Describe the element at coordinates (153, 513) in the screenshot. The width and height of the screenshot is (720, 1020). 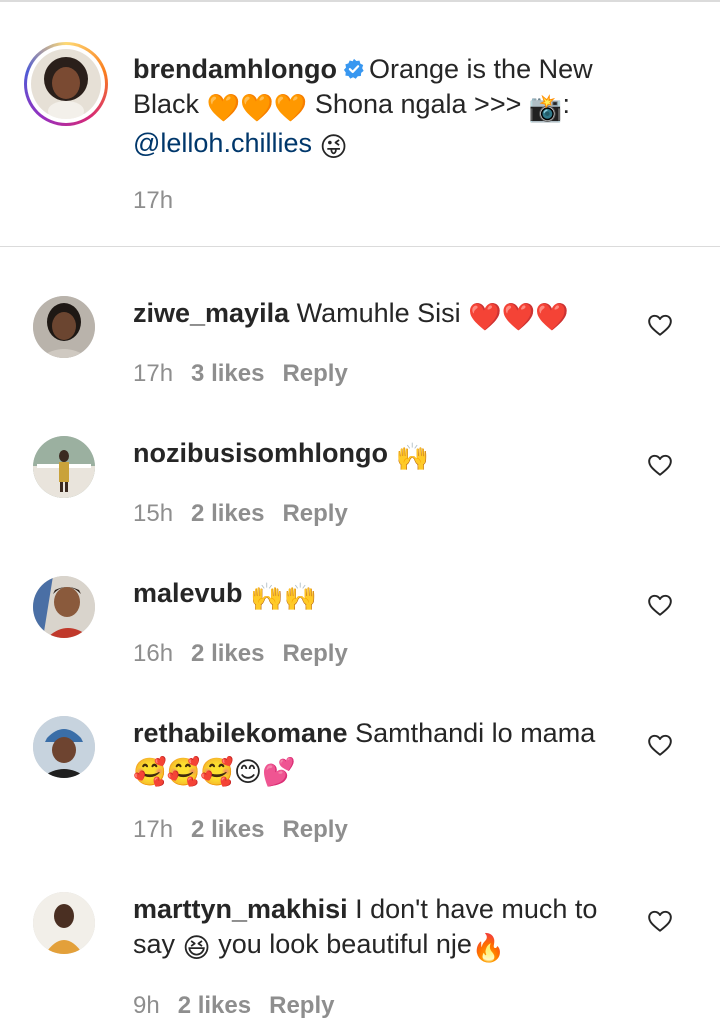
I see `comment-timestamp: 15h` at that location.